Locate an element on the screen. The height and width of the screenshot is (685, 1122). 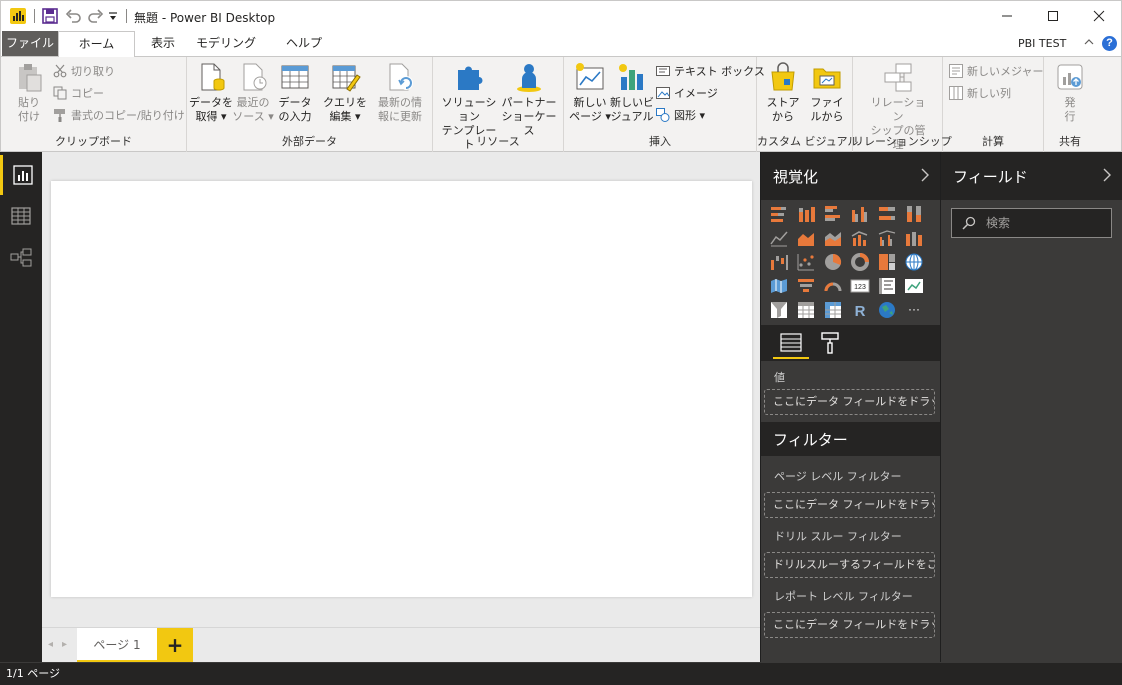
line-chart-icon is located at coordinates (779, 238).